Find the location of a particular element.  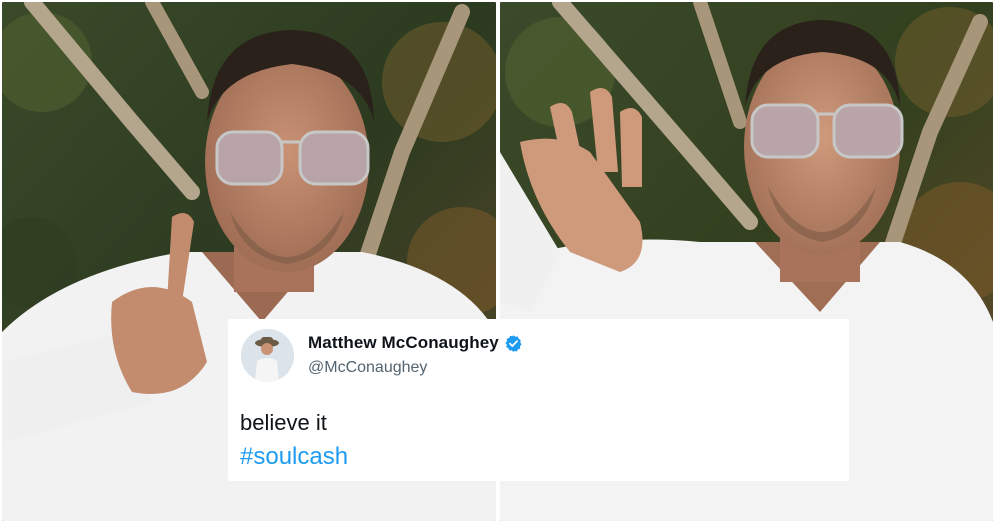

name-row: Matthew McConaughey is located at coordinates (415, 343).